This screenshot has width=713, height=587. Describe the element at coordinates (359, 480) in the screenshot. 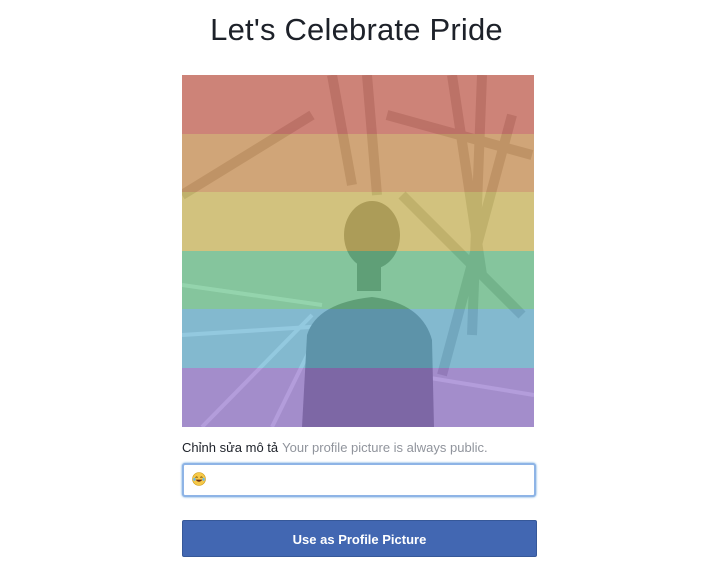

I see `description-input` at that location.